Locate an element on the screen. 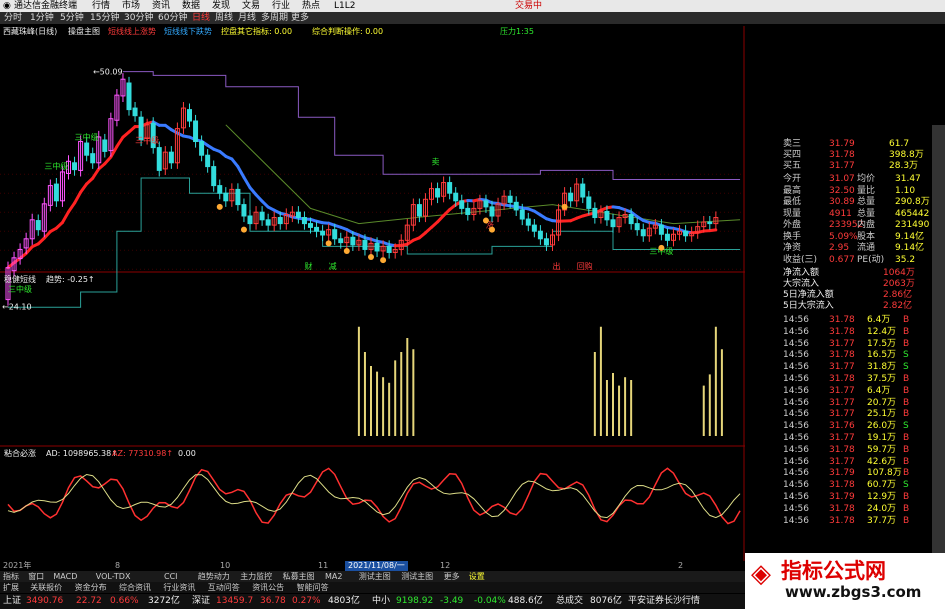 The height and width of the screenshot is (609, 945). menu-market: 行情 is located at coordinates (101, 6).